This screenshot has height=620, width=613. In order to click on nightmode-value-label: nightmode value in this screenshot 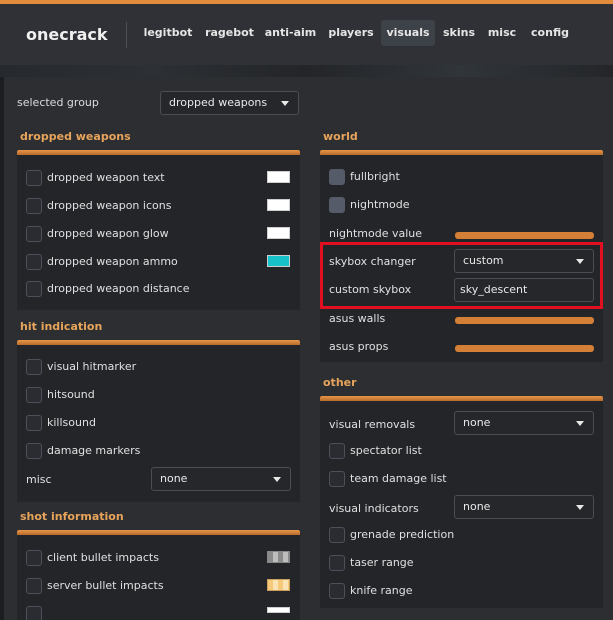, I will do `click(376, 233)`.